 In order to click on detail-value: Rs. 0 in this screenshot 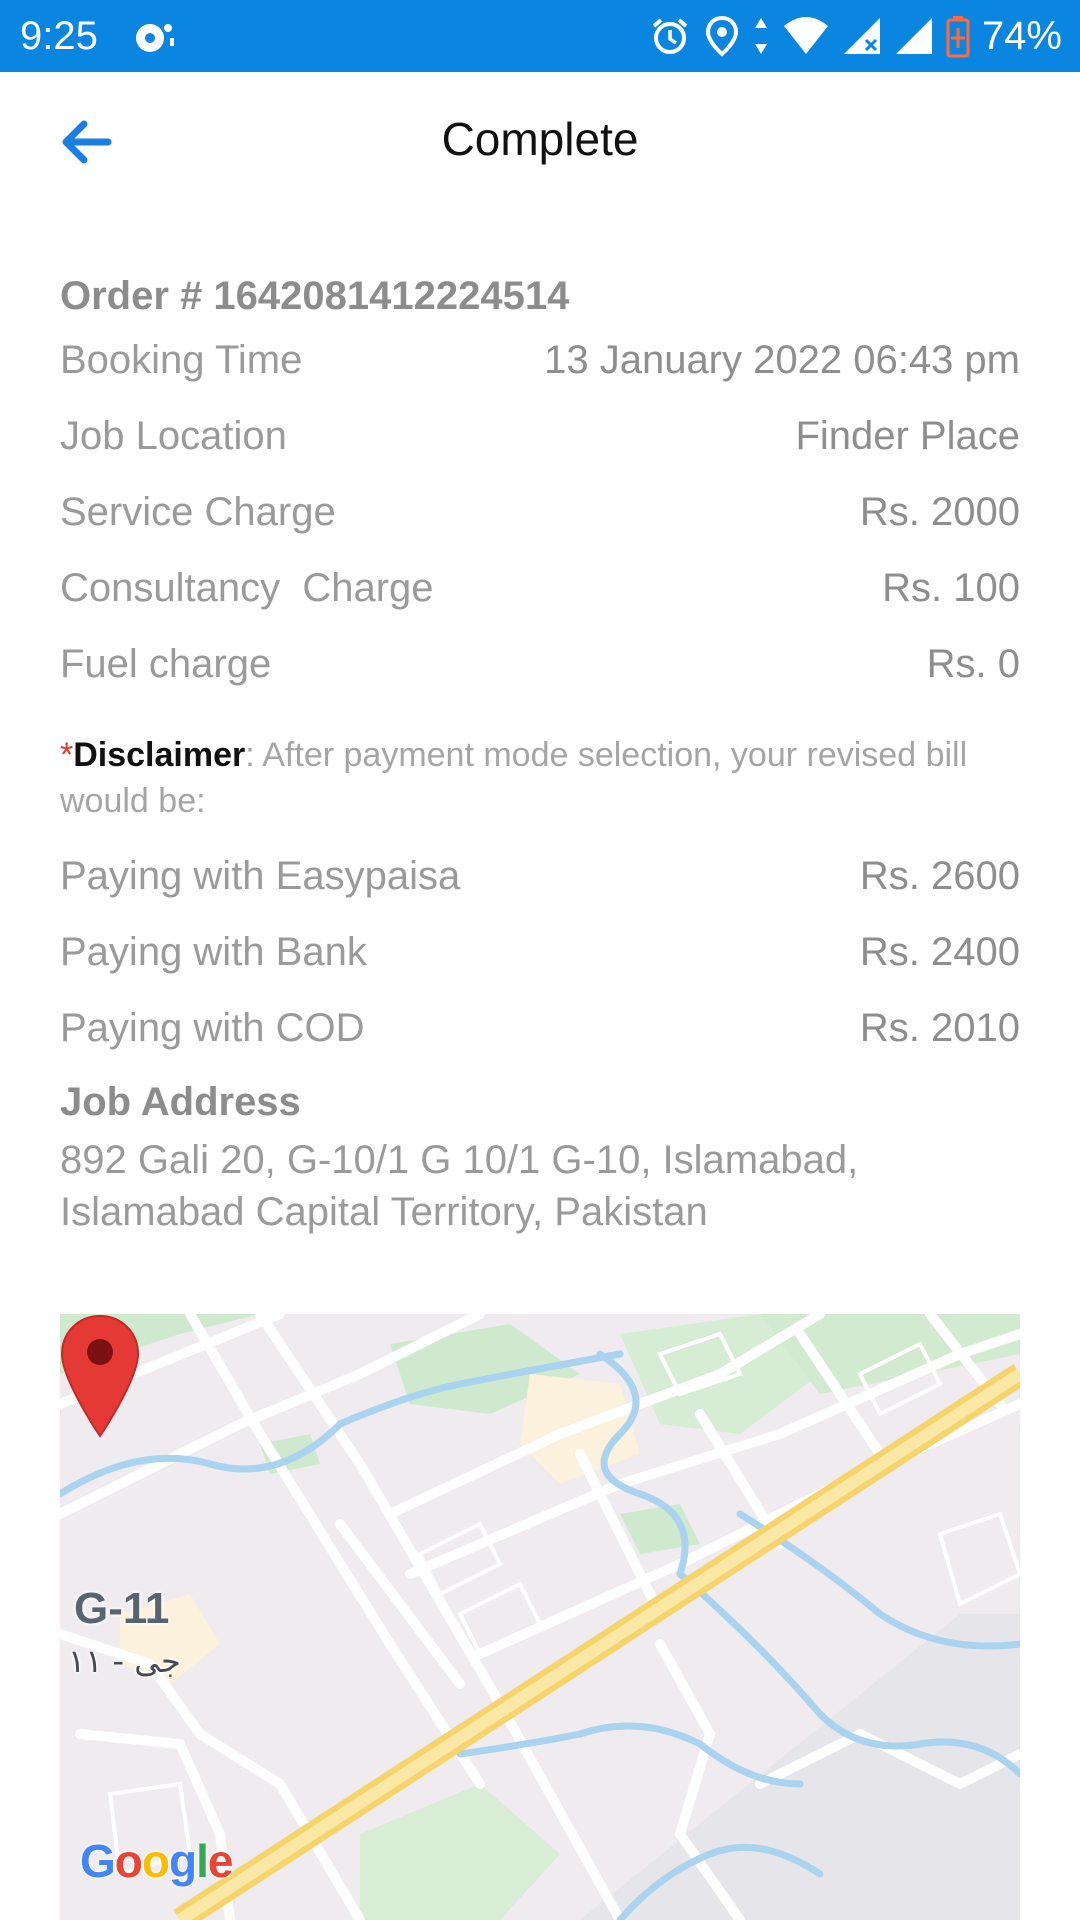, I will do `click(973, 664)`.